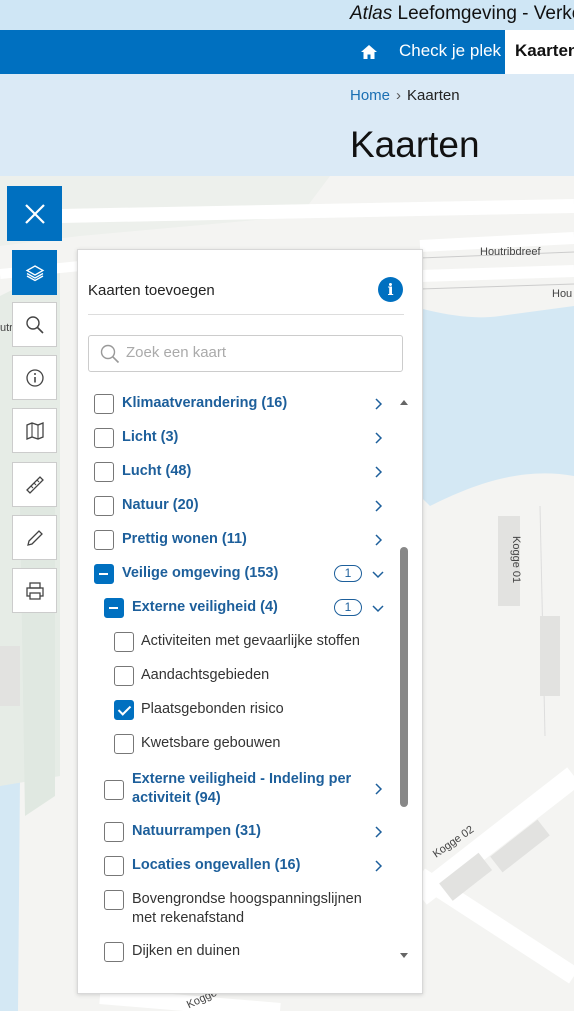 Image resolution: width=574 pixels, height=1011 pixels. What do you see at coordinates (238, 506) in the screenshot?
I see `layer-item-natuur: Natuur (20)` at bounding box center [238, 506].